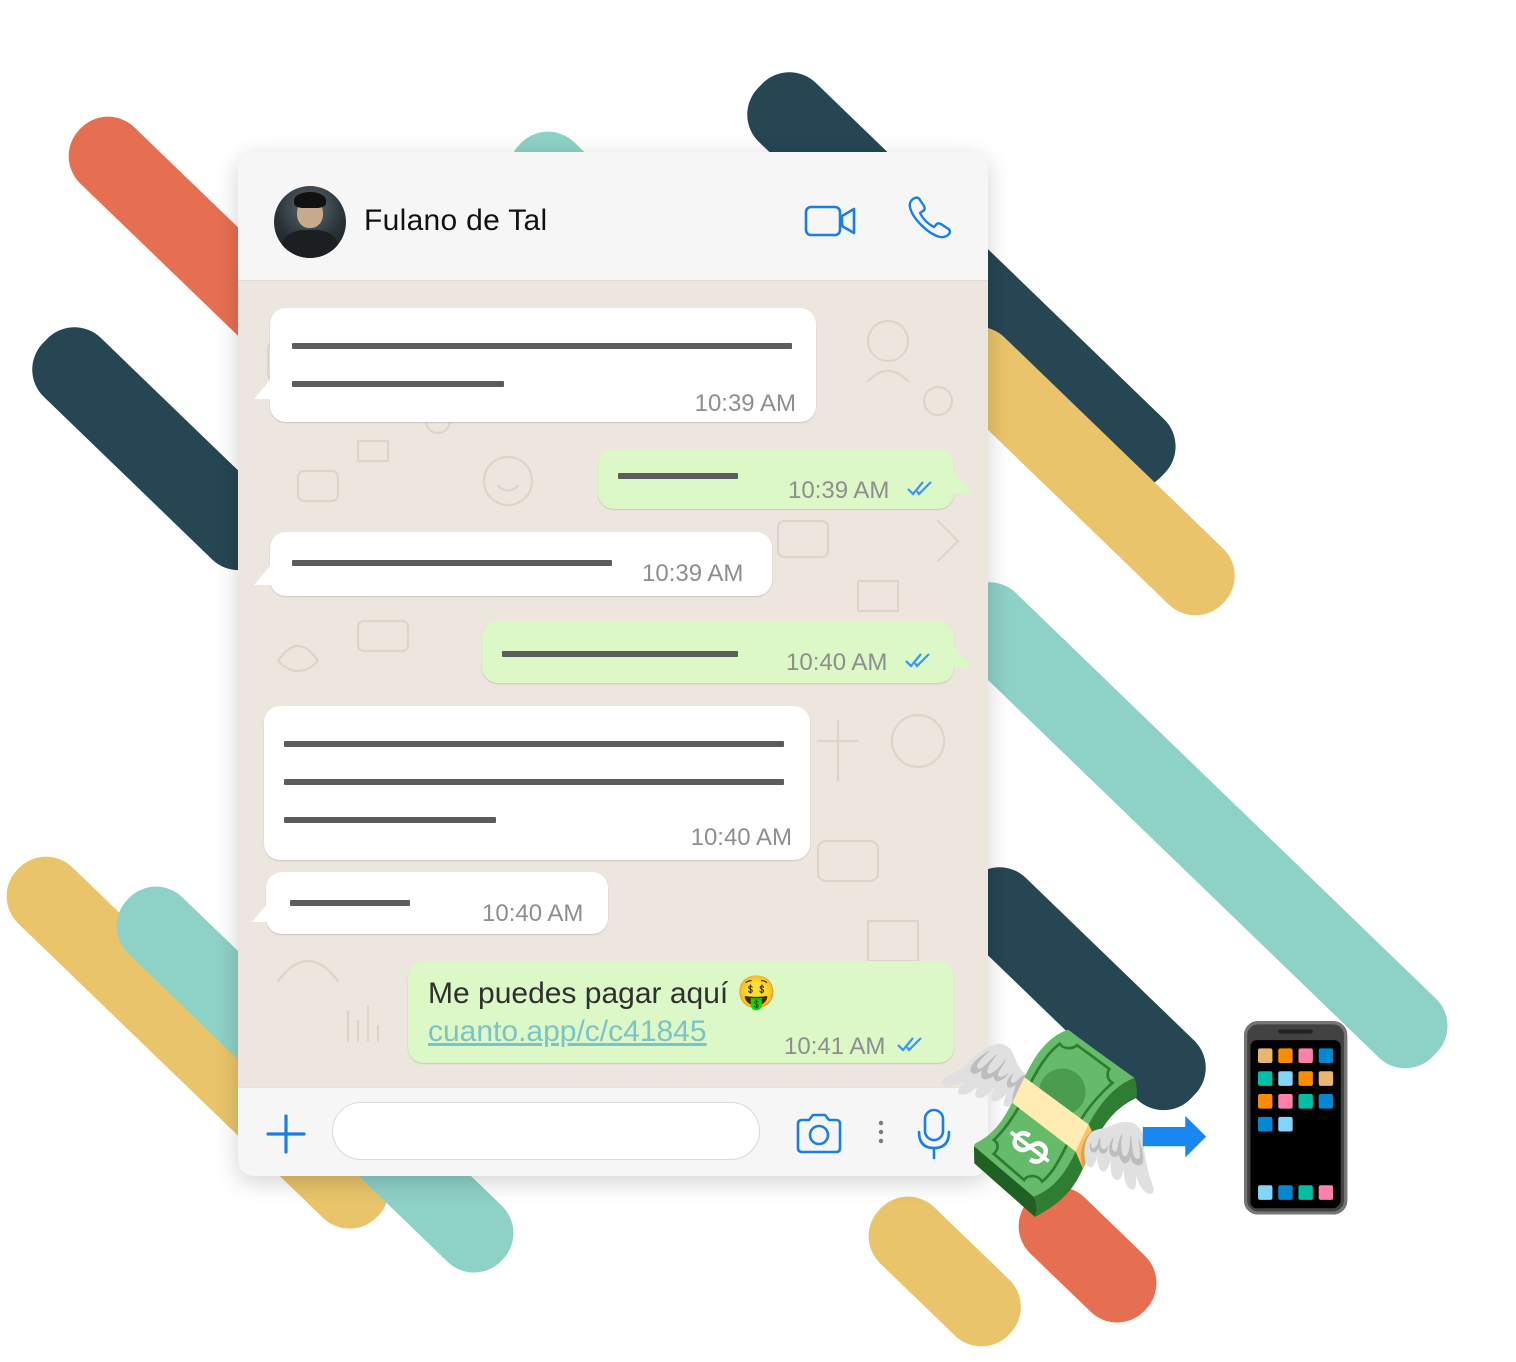 The width and height of the screenshot is (1516, 1362). I want to click on message-bubble-outgoing: 10:40 AM, so click(718, 652).